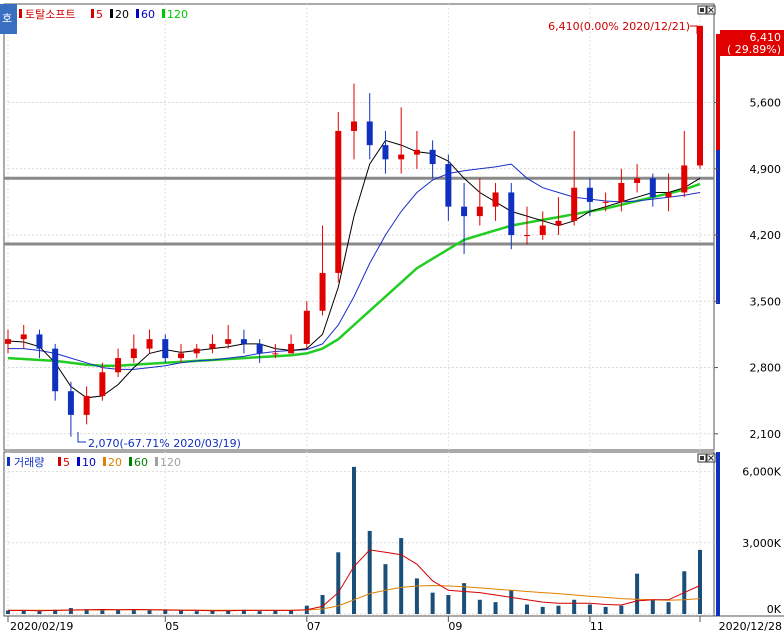  What do you see at coordinates (766, 103) in the screenshot?
I see `price-tick-label: 5,600` at bounding box center [766, 103].